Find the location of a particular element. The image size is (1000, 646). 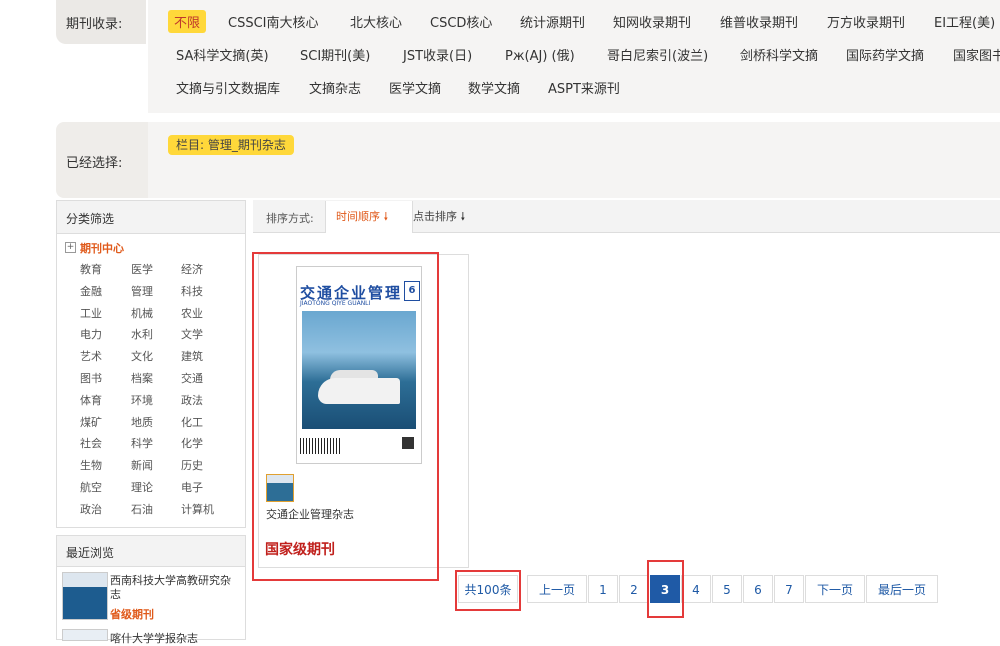

selected-filter-chip: 栏目: 管理_期刊杂志 is located at coordinates (231, 145).